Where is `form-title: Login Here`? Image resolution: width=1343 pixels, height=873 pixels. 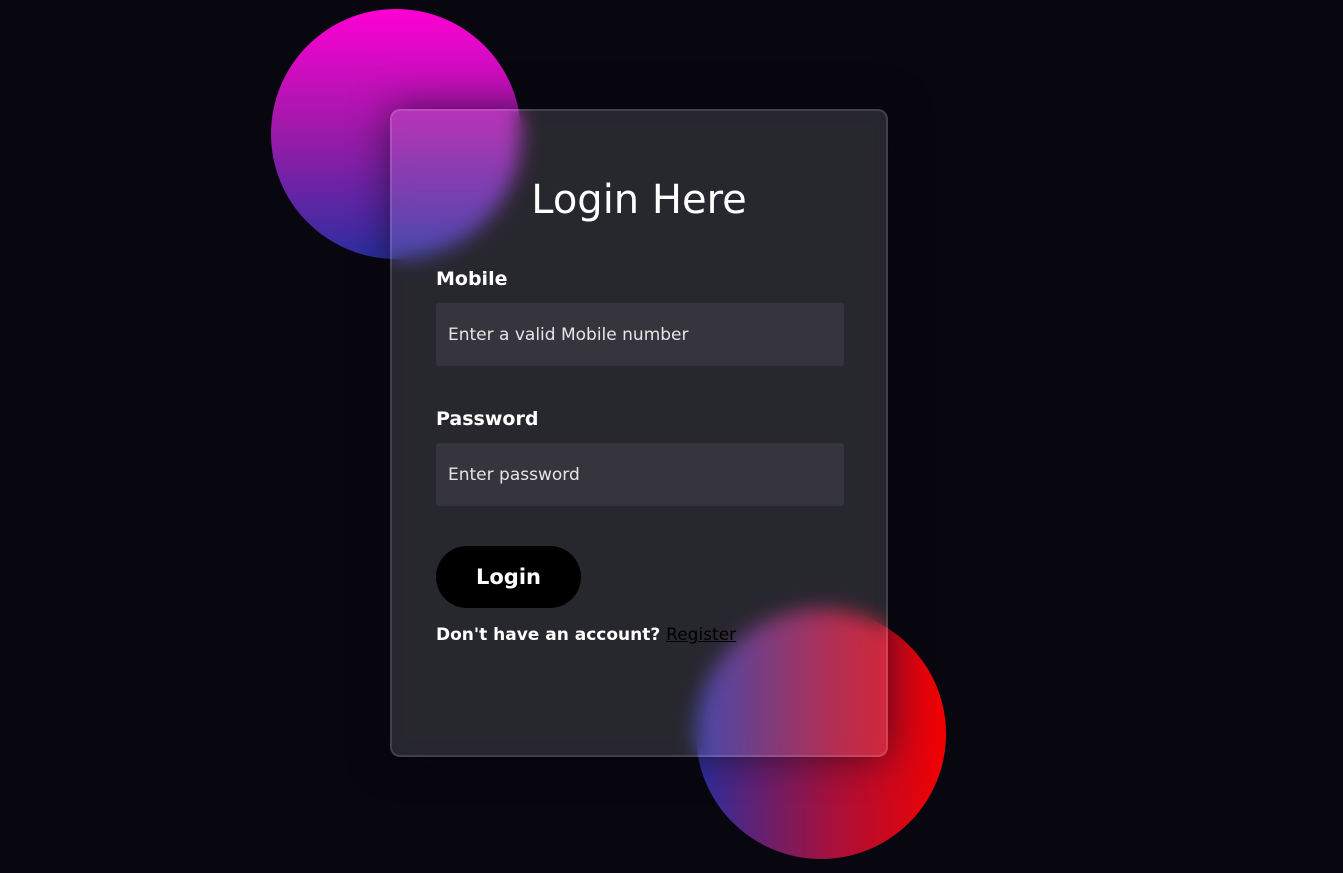
form-title: Login Here is located at coordinates (639, 200).